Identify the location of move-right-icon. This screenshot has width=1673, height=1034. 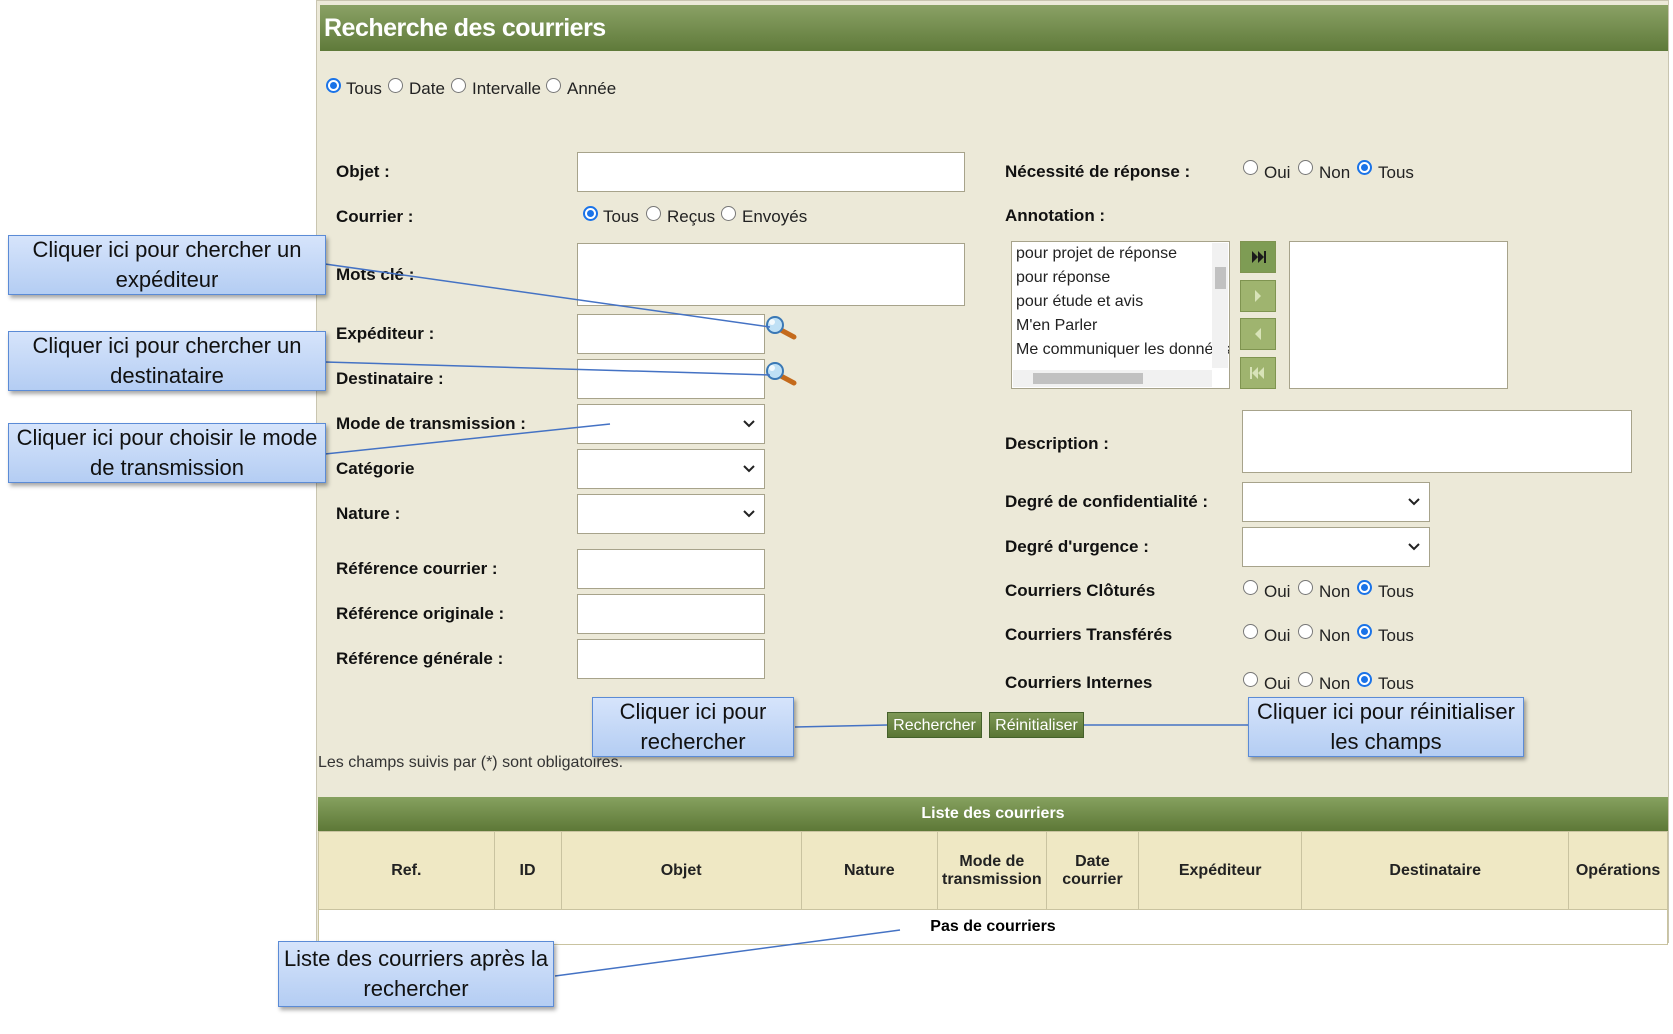
(1258, 296).